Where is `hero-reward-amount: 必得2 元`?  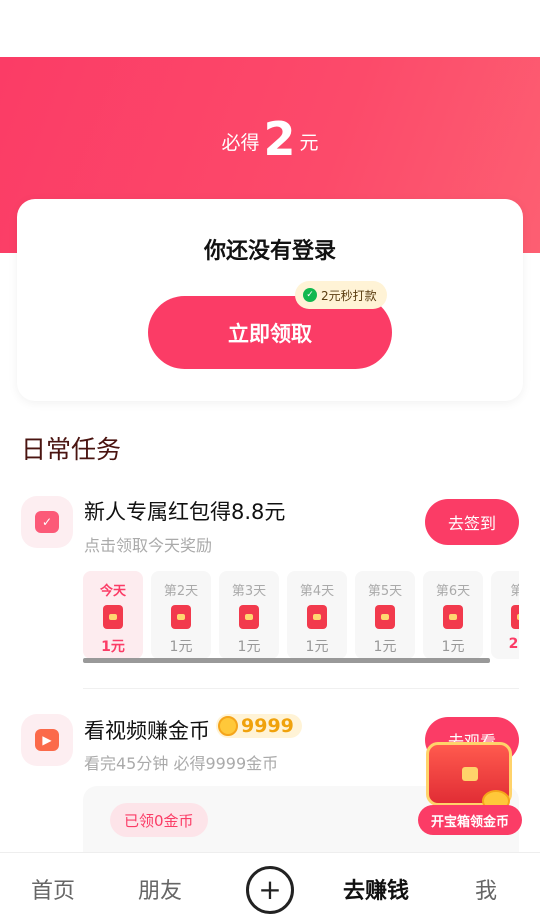 hero-reward-amount: 必得2 元 is located at coordinates (270, 139).